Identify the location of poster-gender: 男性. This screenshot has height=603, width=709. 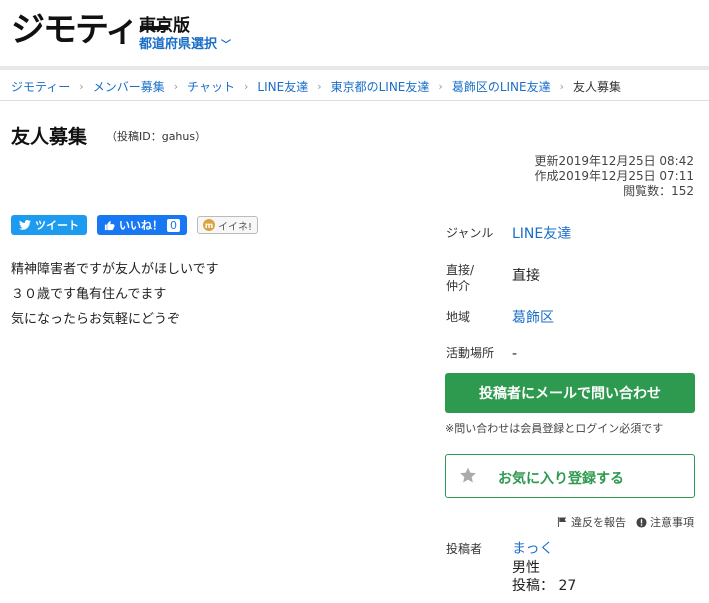
(526, 568).